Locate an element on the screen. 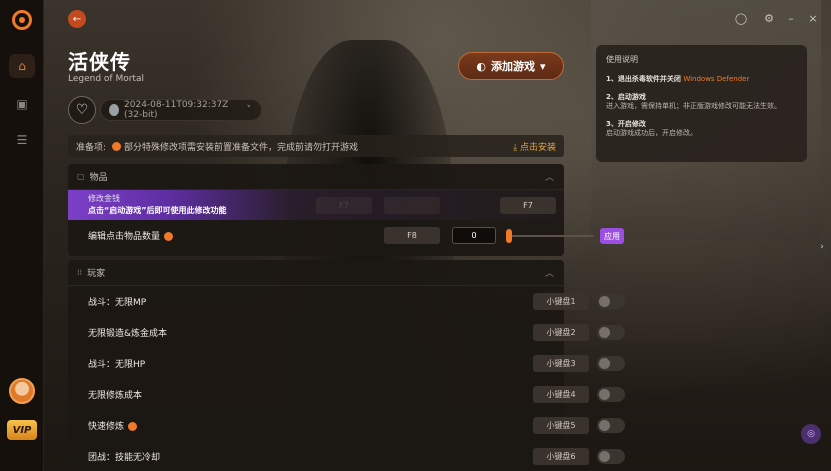 The height and width of the screenshot is (471, 831). minimize-icon: – is located at coordinates (791, 18).